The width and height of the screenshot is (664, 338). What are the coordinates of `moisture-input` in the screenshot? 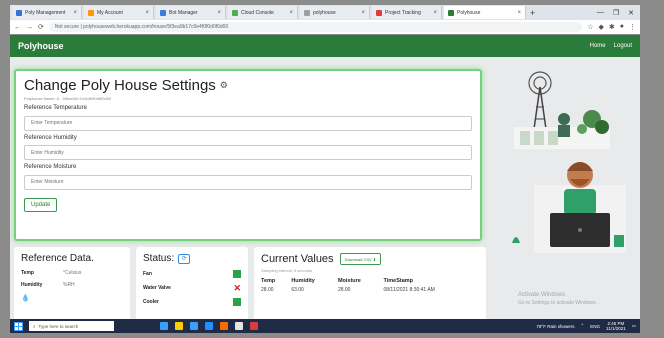 It's located at (248, 182).